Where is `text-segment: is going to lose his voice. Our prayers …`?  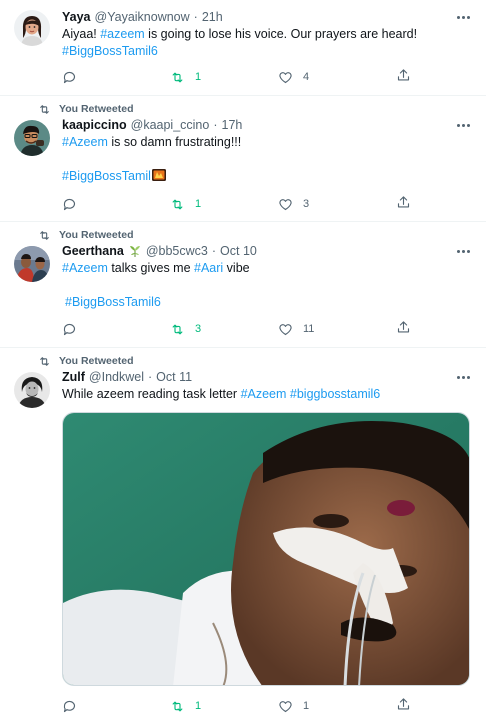 text-segment: is going to lose his voice. Our prayers … is located at coordinates (281, 34).